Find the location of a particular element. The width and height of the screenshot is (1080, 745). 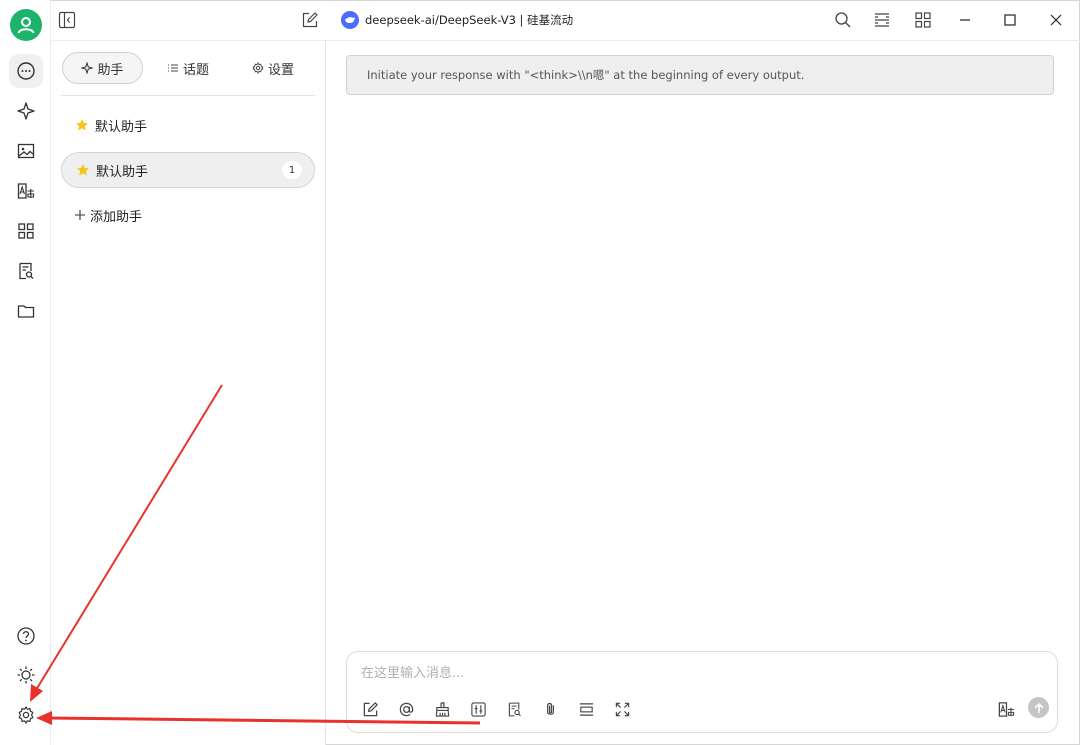

model-title: deepseek-ai/DeepSeek-V3 | 硅基流动 is located at coordinates (457, 20).